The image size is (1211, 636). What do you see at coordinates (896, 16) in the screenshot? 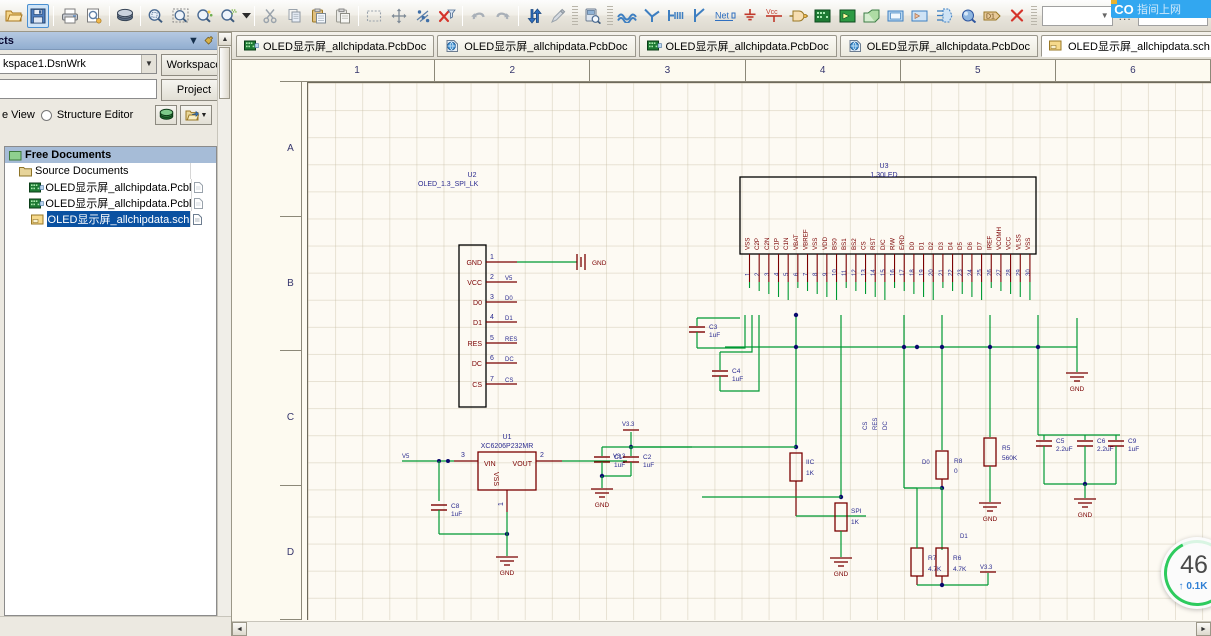
I see `place-harness-connector-icon` at bounding box center [896, 16].